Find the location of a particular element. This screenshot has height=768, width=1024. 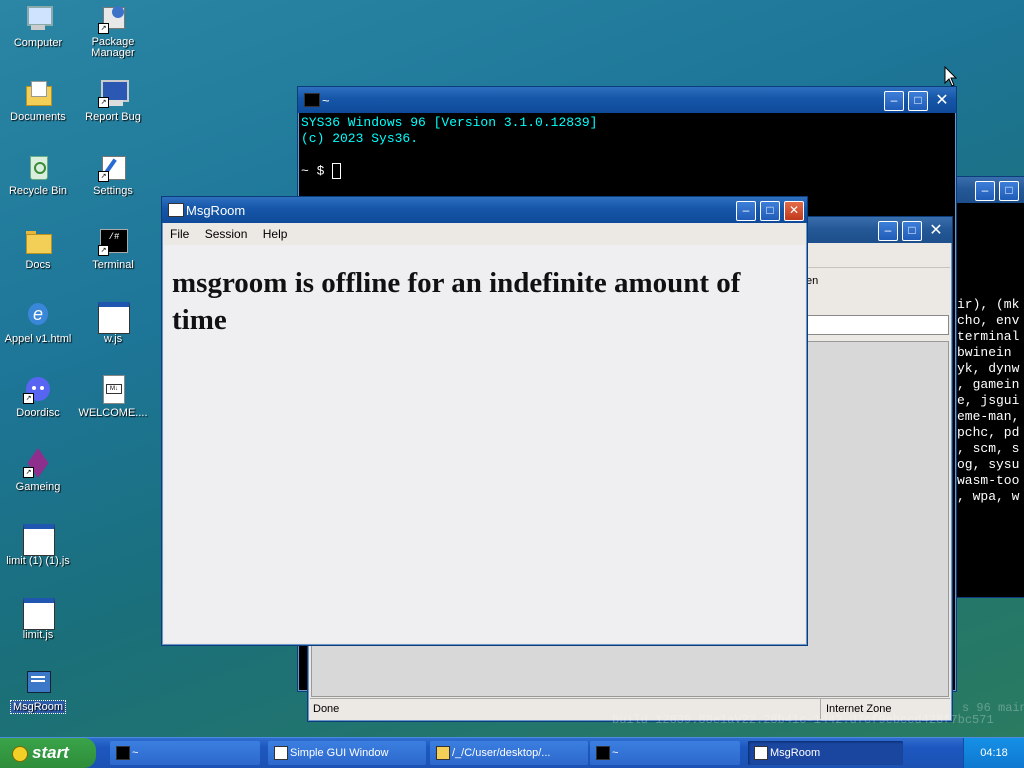

markdown-file-icon: M↓ is located at coordinates (113, 389).